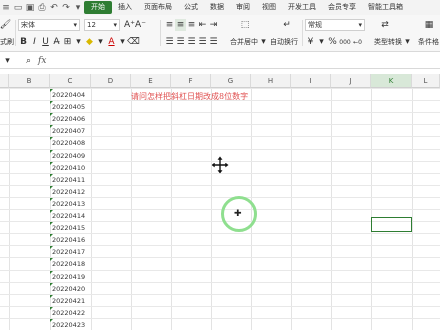  What do you see at coordinates (34, 42) in the screenshot?
I see `italic-icon: I` at bounding box center [34, 42].